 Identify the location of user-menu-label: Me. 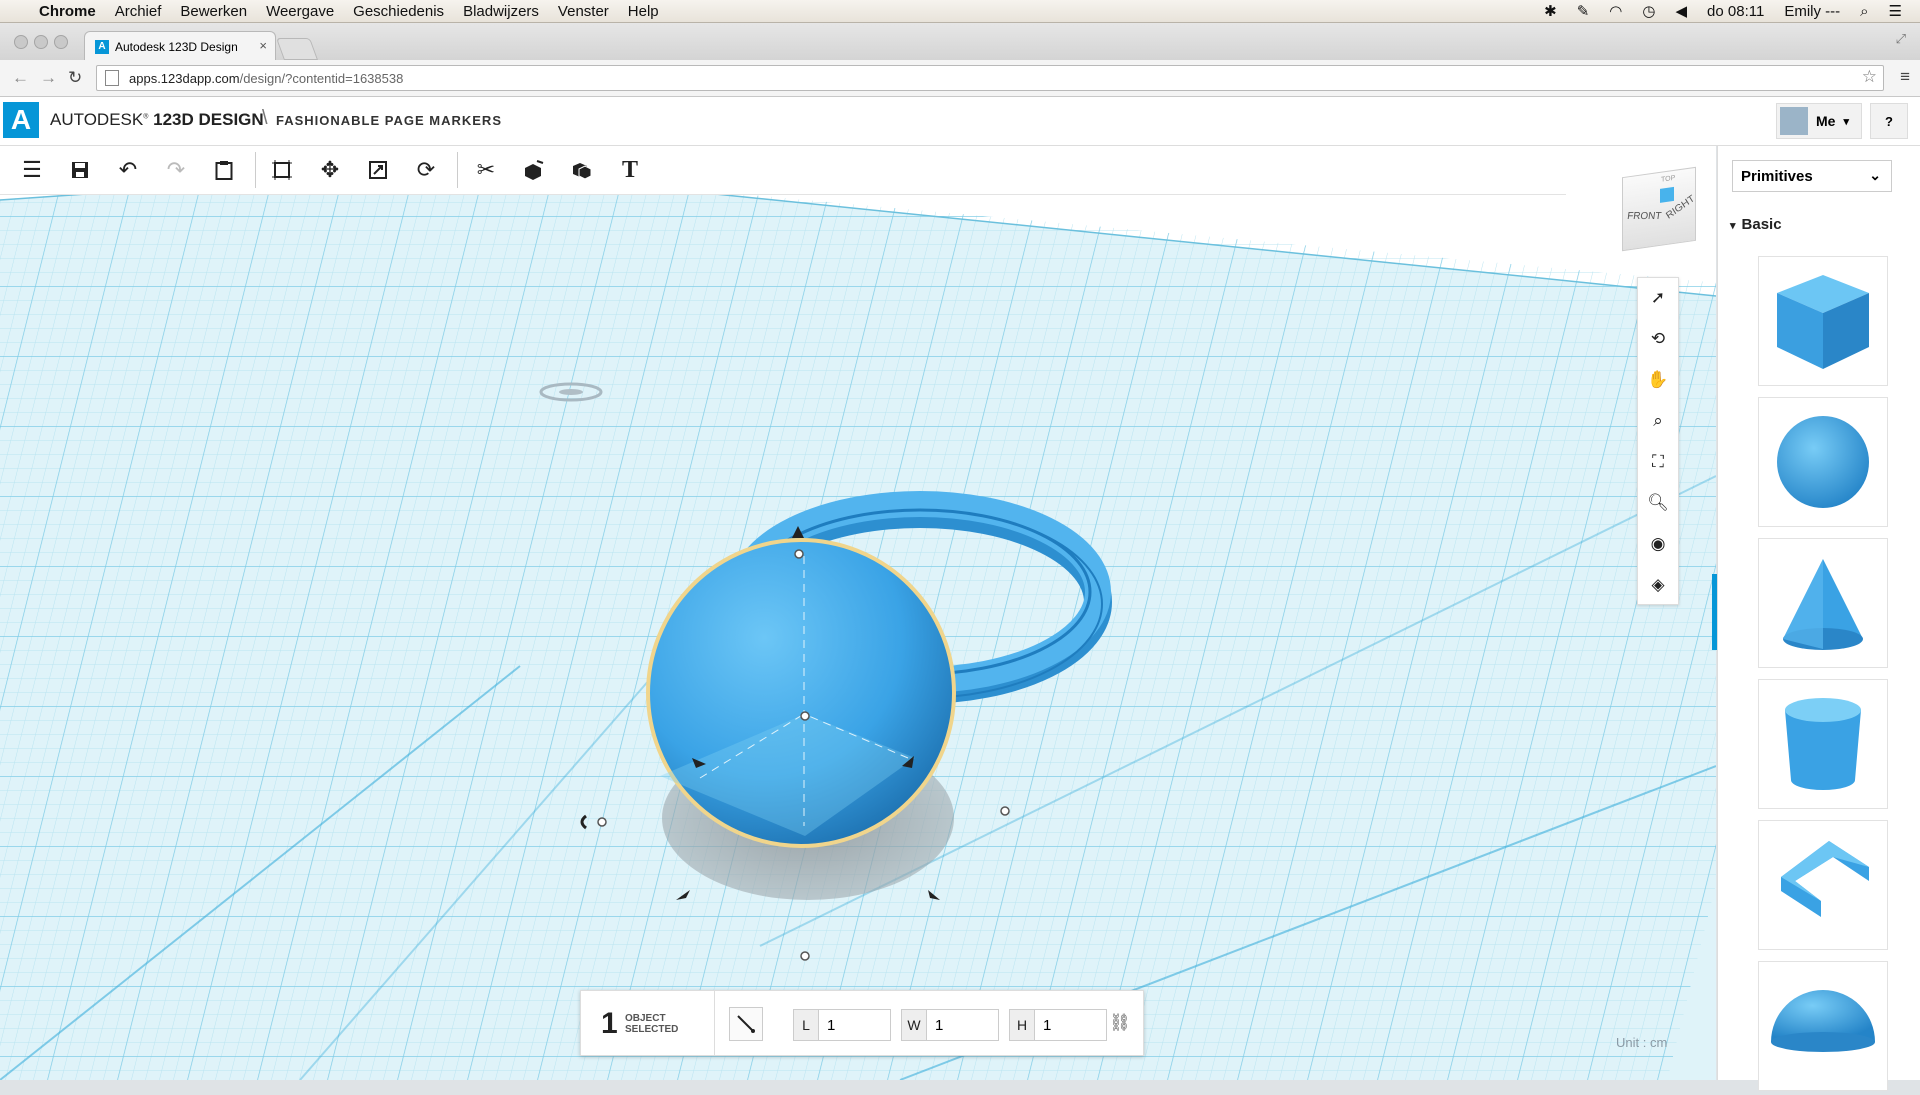
(1826, 121).